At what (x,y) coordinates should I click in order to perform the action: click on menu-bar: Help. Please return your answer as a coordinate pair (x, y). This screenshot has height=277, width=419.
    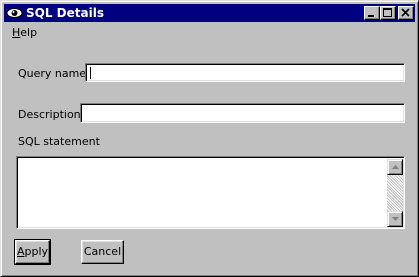
    Looking at the image, I should click on (209, 32).